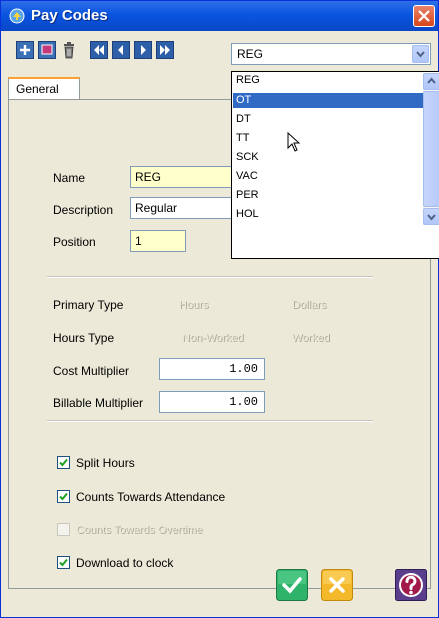 This screenshot has width=439, height=618. What do you see at coordinates (213, 338) in the screenshot?
I see `hours-type-nonworked-option: Non-Worked` at bounding box center [213, 338].